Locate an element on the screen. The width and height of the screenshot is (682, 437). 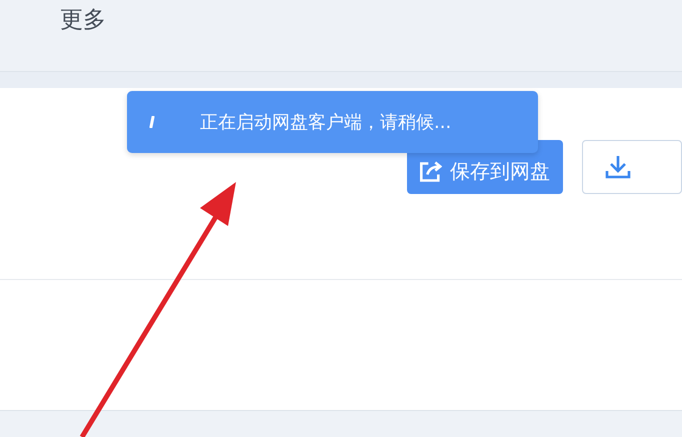
loading-icon is located at coordinates (152, 122).